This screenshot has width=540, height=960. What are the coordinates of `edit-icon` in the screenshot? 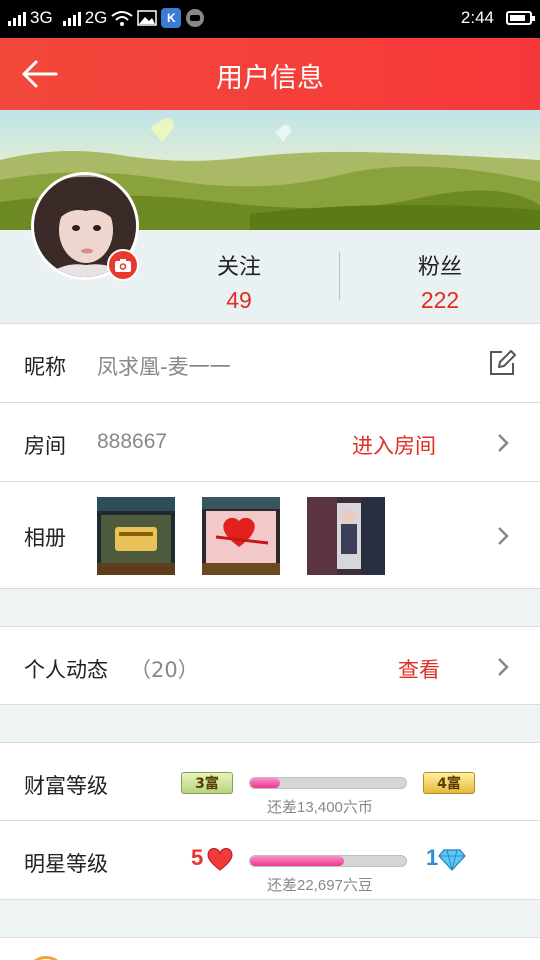 It's located at (502, 363).